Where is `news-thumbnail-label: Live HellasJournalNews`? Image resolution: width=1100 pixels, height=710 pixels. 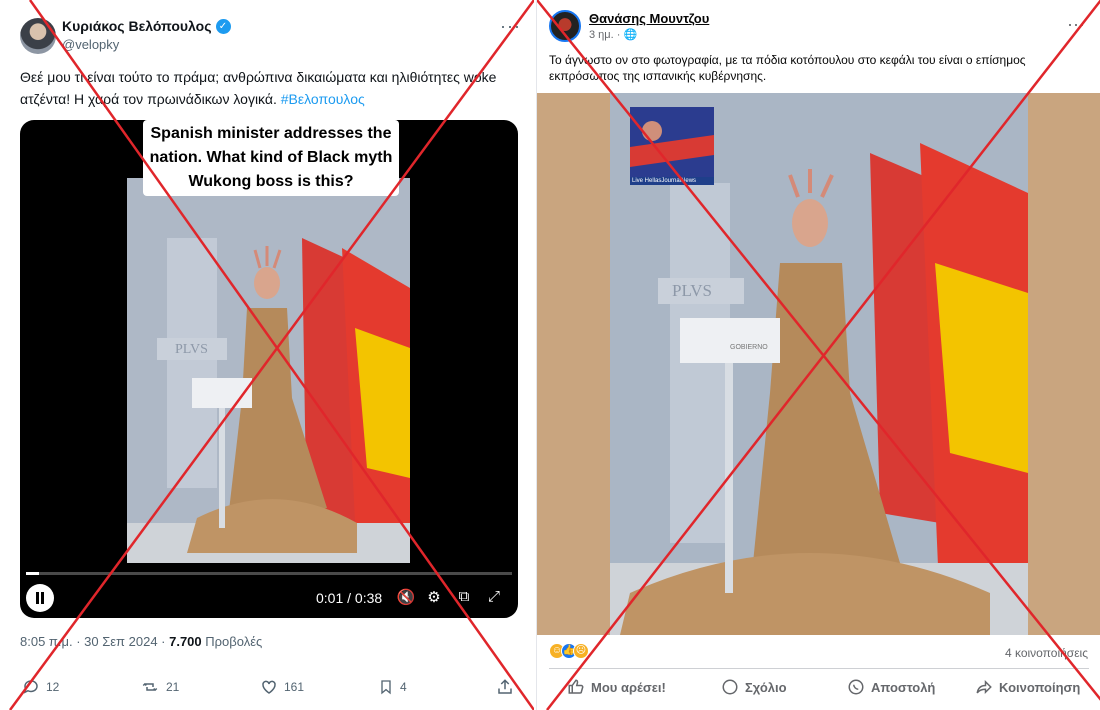 news-thumbnail-label: Live HellasJournalNews is located at coordinates (672, 181).